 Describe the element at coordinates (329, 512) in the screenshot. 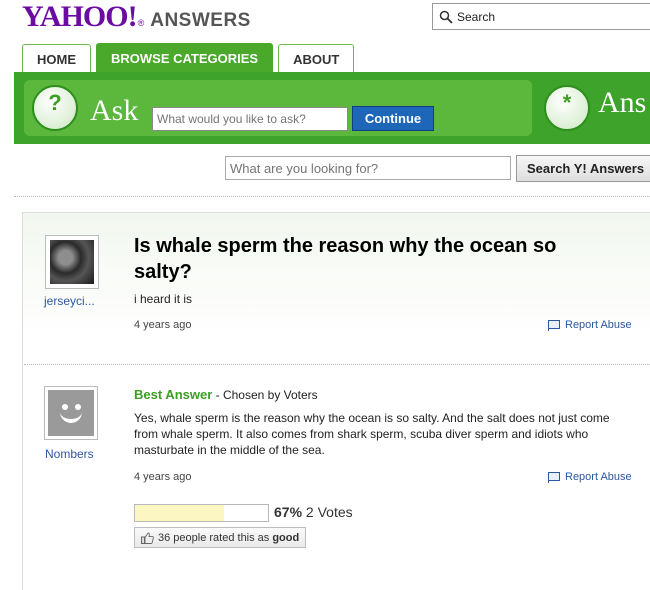

I see `rating-votes: 2 Votes` at that location.